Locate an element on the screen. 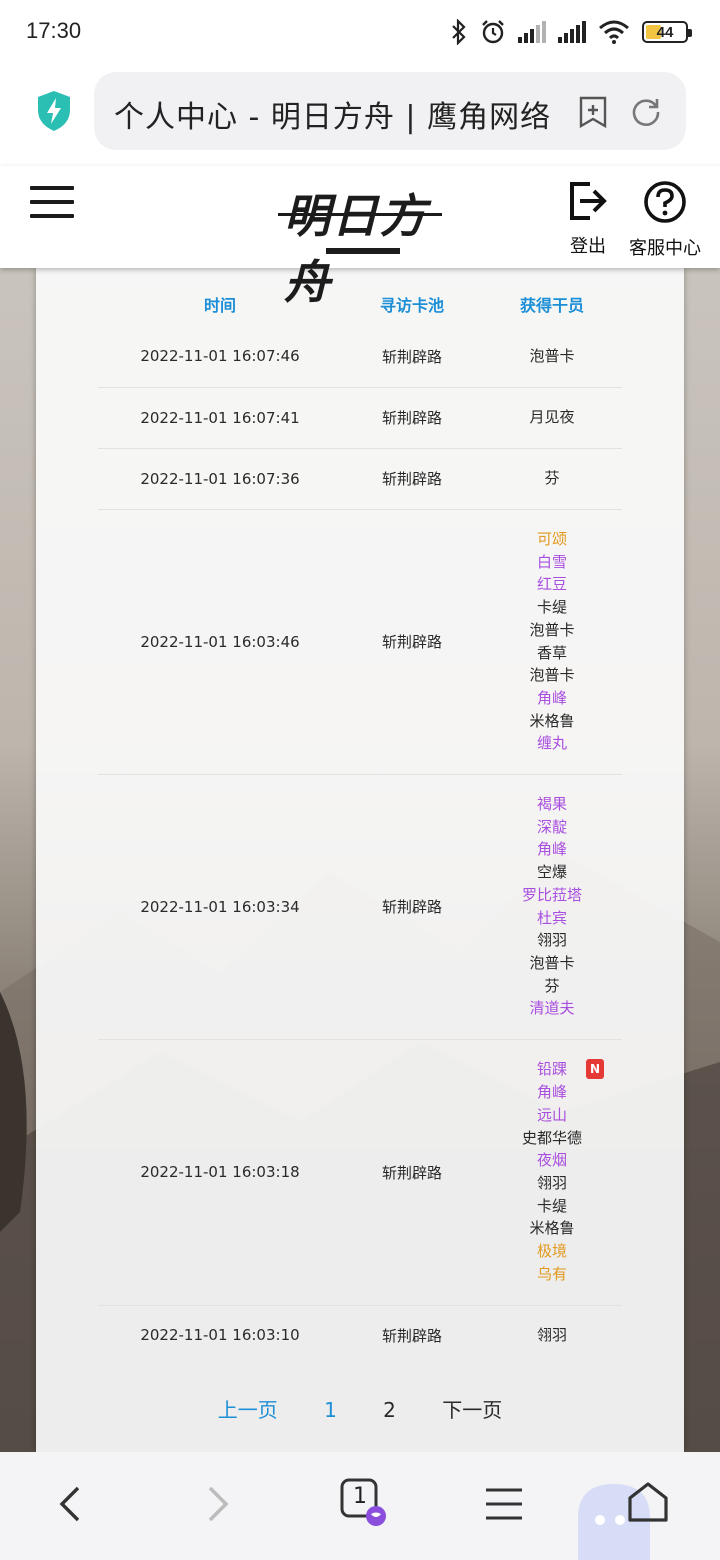  operator-label: 月见夜 is located at coordinates (552, 417).